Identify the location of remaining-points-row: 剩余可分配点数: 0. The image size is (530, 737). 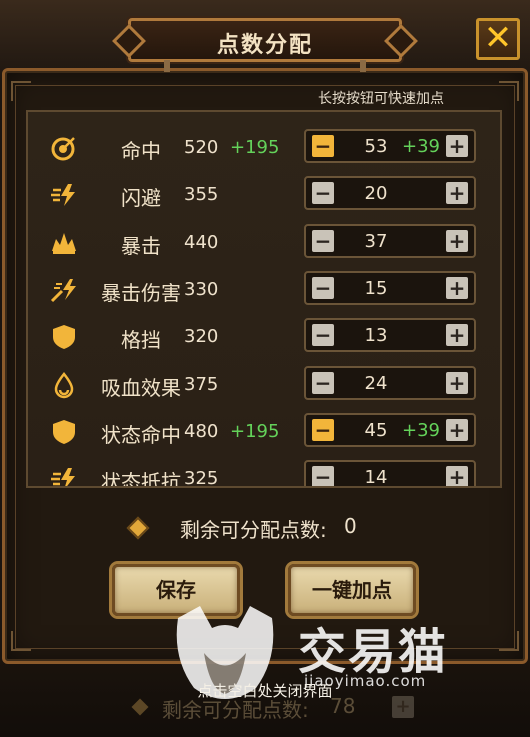
(274, 528).